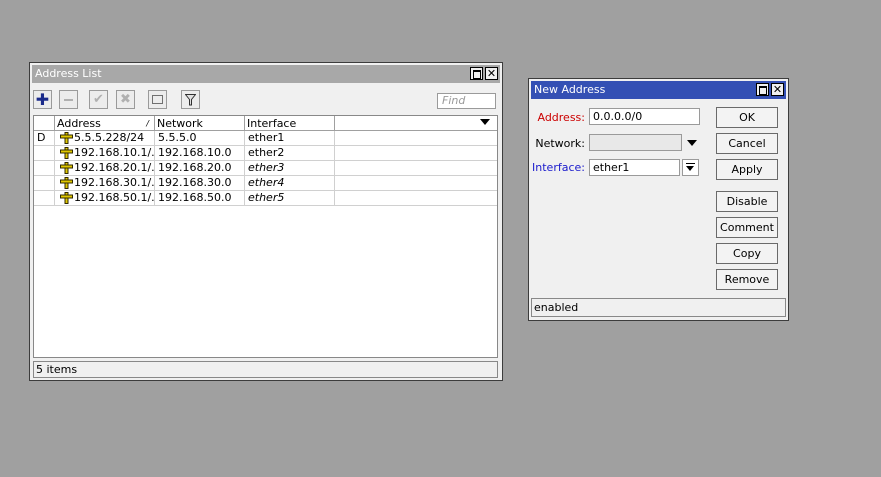  I want to click on filter-button, so click(190, 99).